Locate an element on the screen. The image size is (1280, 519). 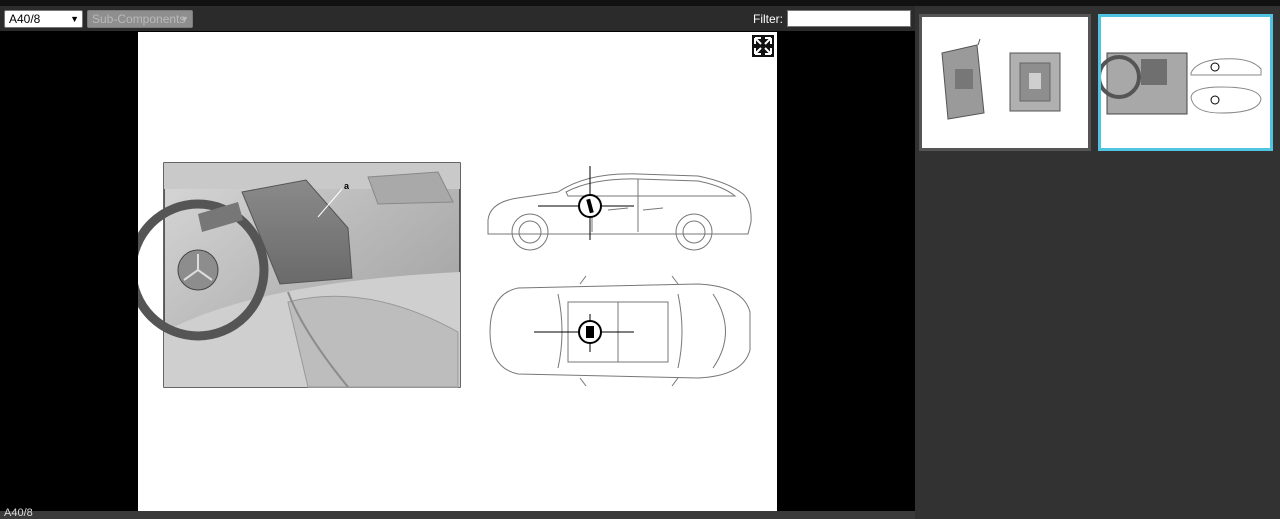
component-select-value: A40/8 is located at coordinates (25, 19).